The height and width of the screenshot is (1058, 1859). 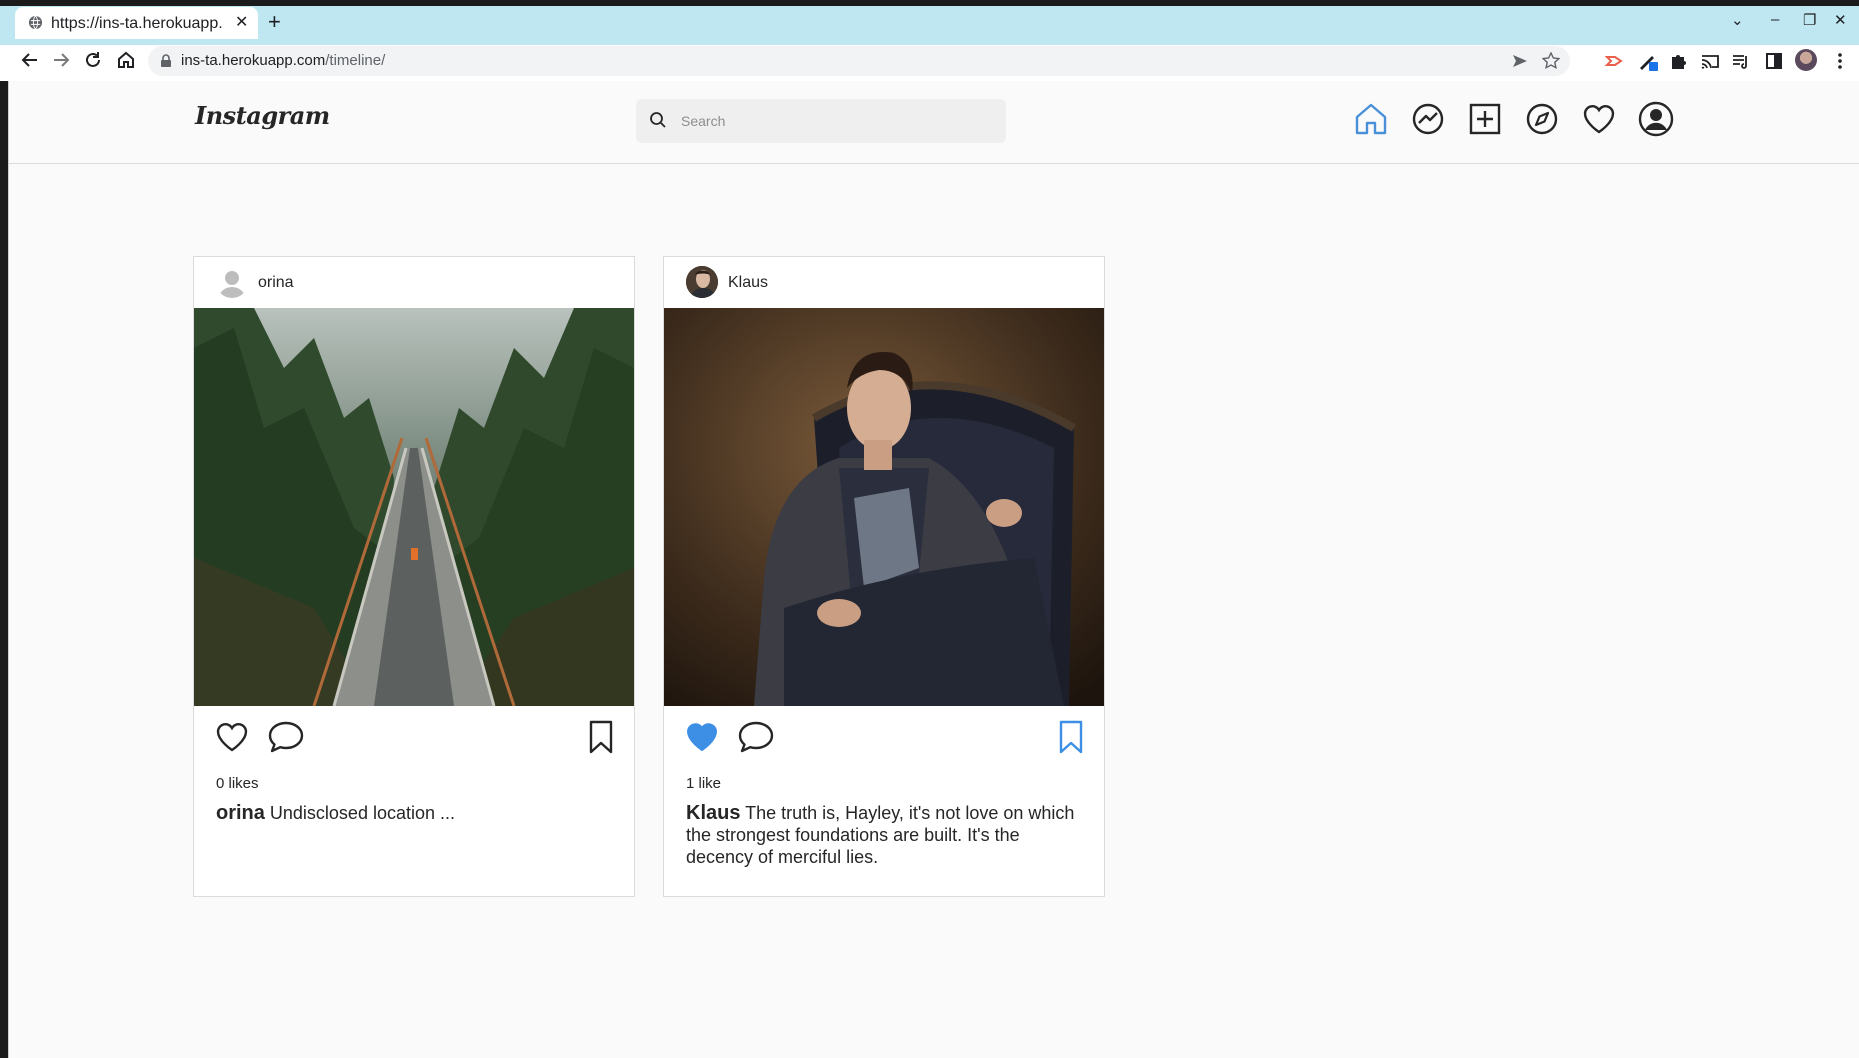 I want to click on search-icon, so click(x=658, y=120).